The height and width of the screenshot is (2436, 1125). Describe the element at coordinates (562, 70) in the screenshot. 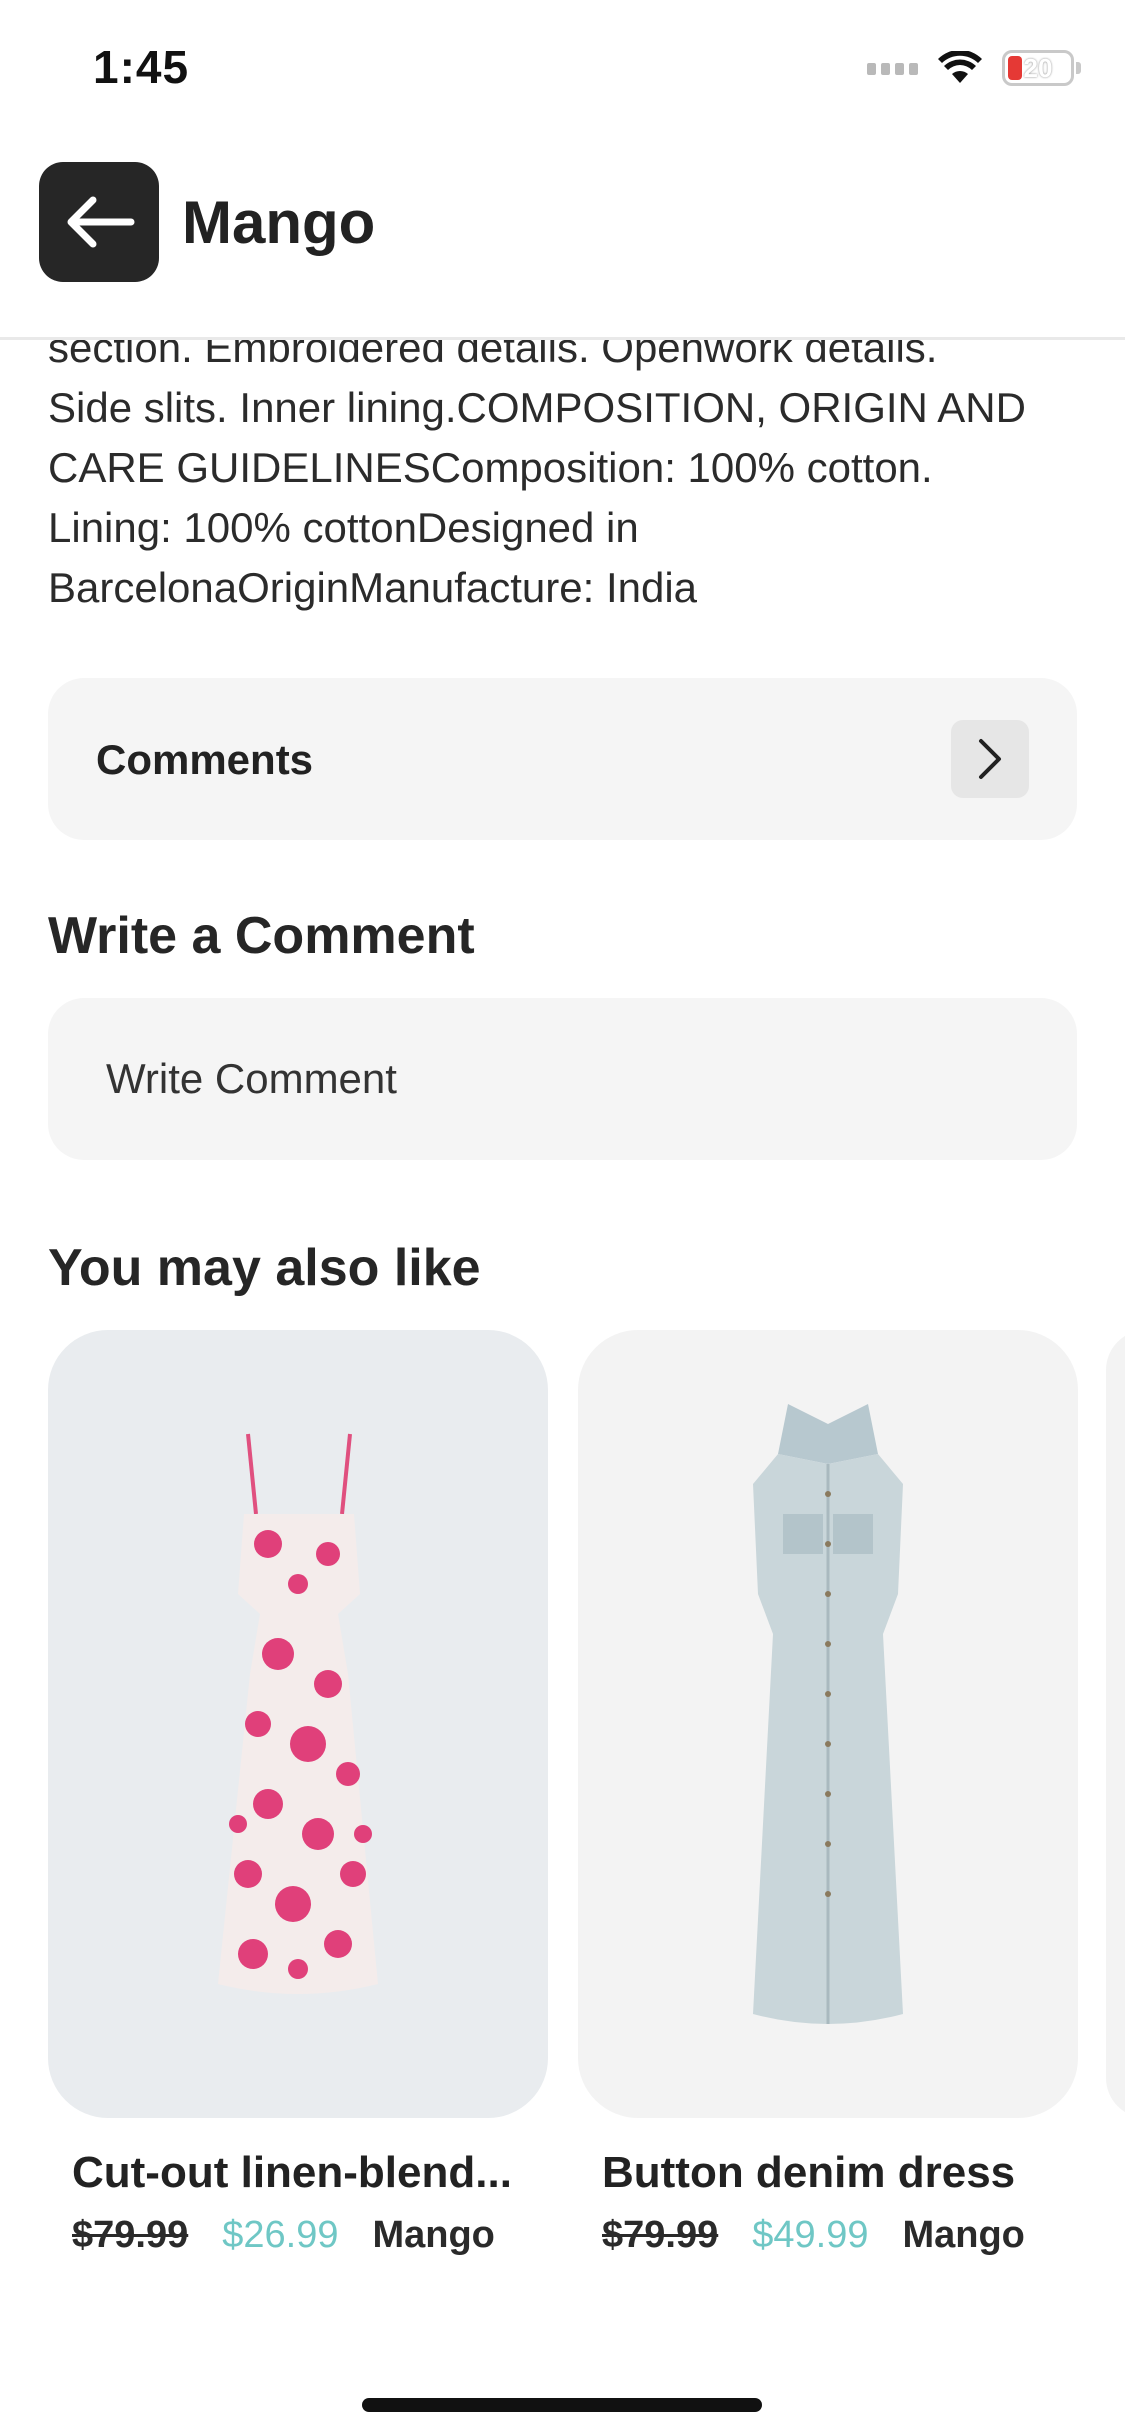

I see `status-bar: 1:45 20` at that location.